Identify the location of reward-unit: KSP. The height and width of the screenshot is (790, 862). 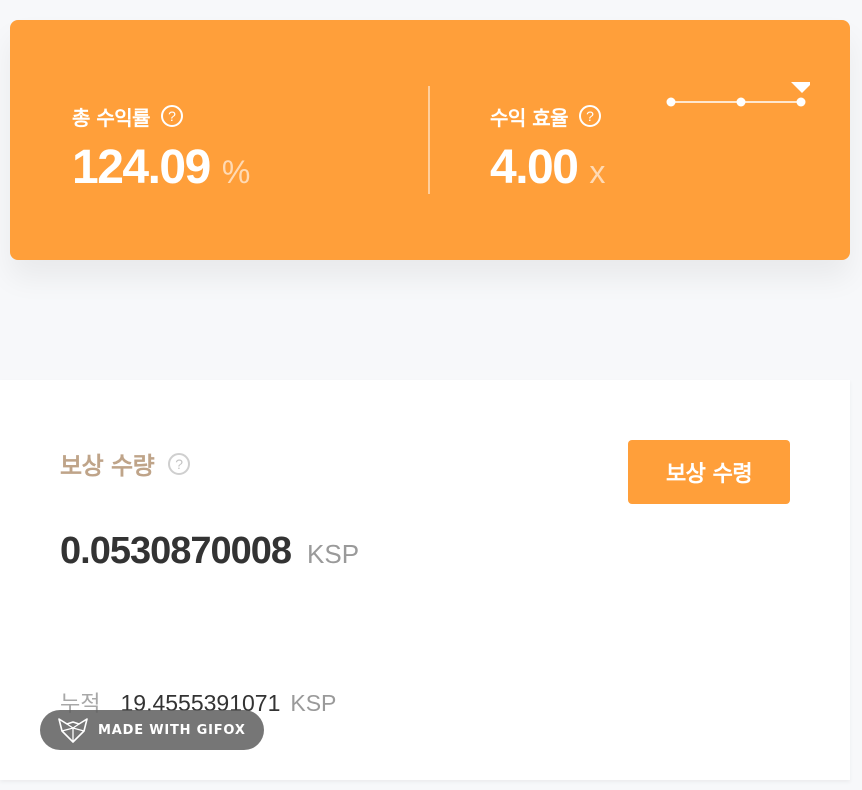
(333, 554).